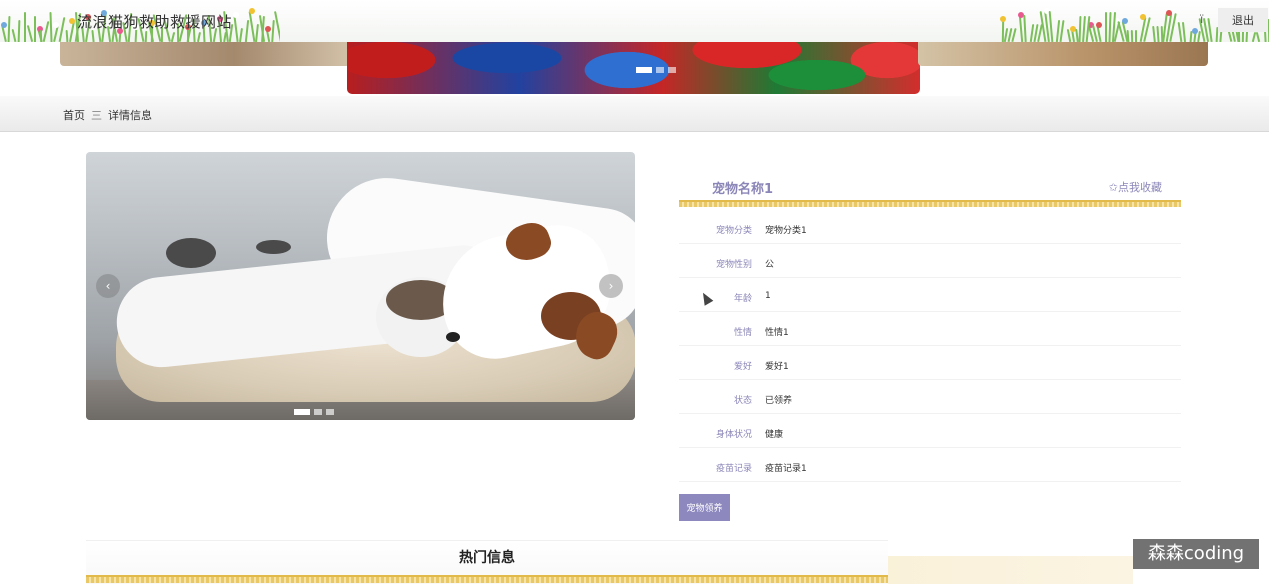  I want to click on user-icon: ï, so click(1201, 19).